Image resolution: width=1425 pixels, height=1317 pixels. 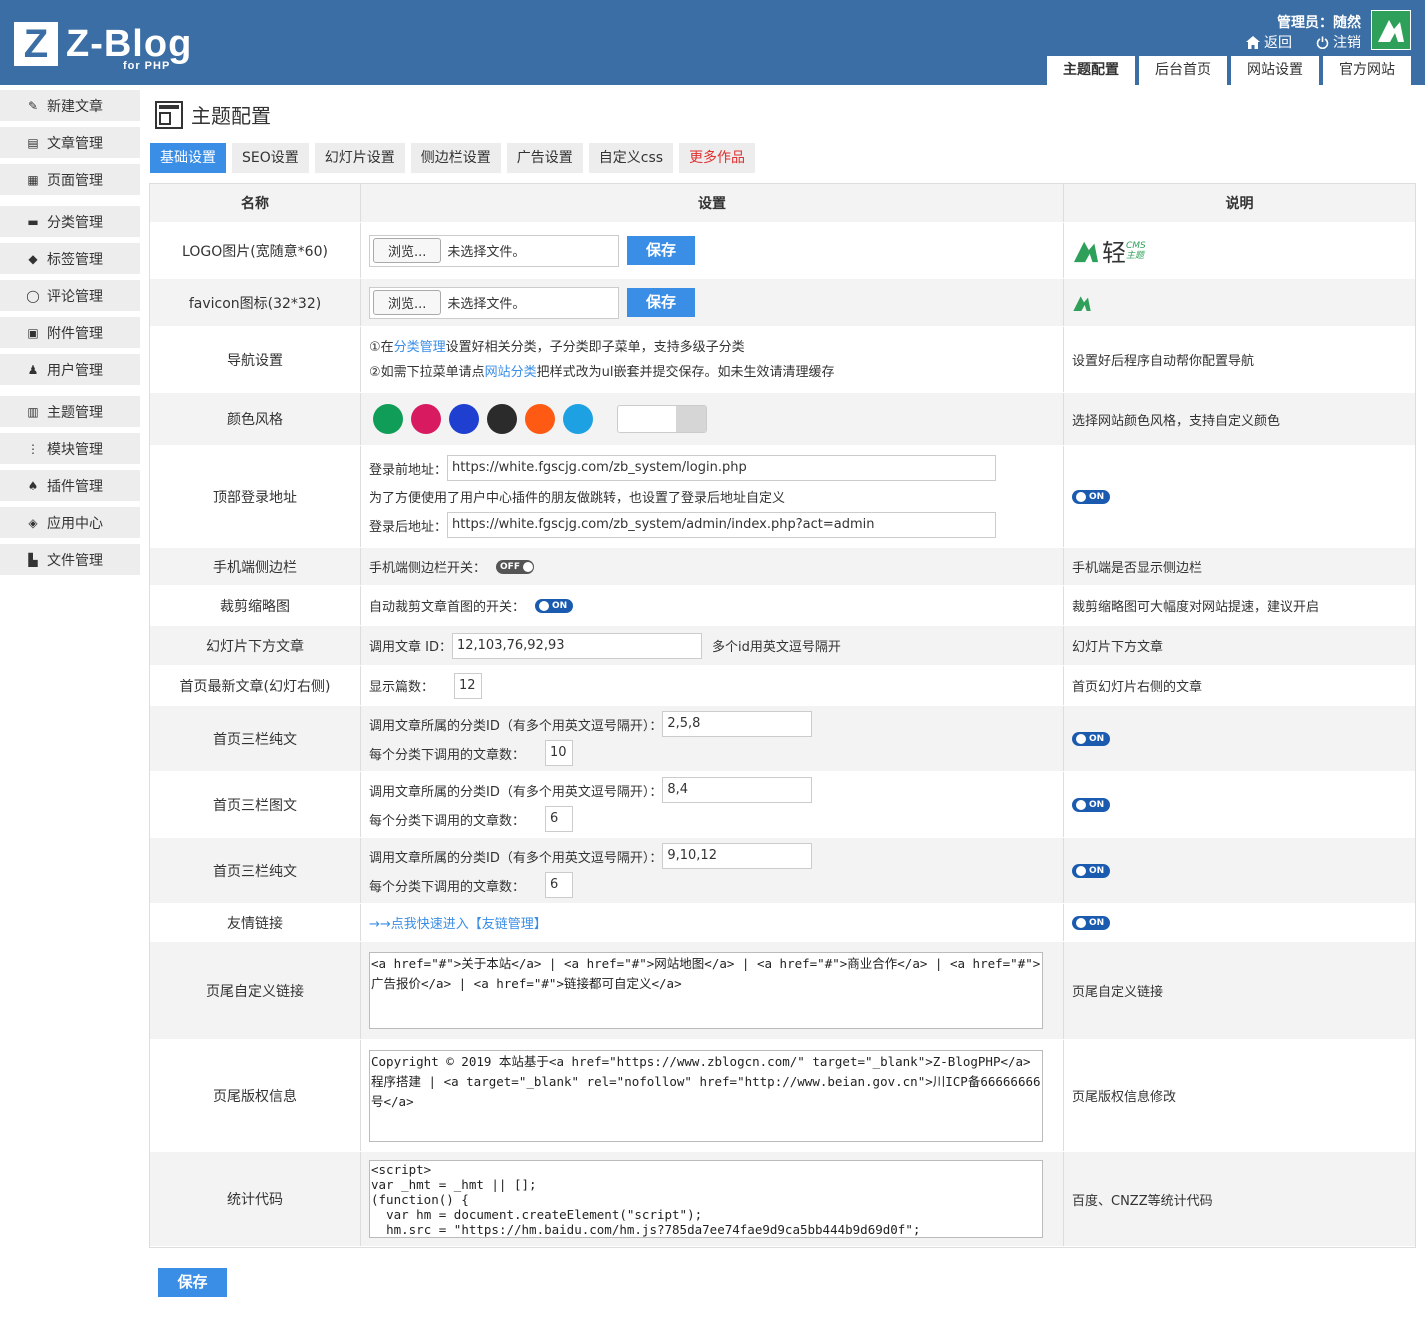 I want to click on table-row: 手机端侧边栏 手机端侧边栏开关： OFF 手机端是否显示侧边栏, so click(x=782, y=567).